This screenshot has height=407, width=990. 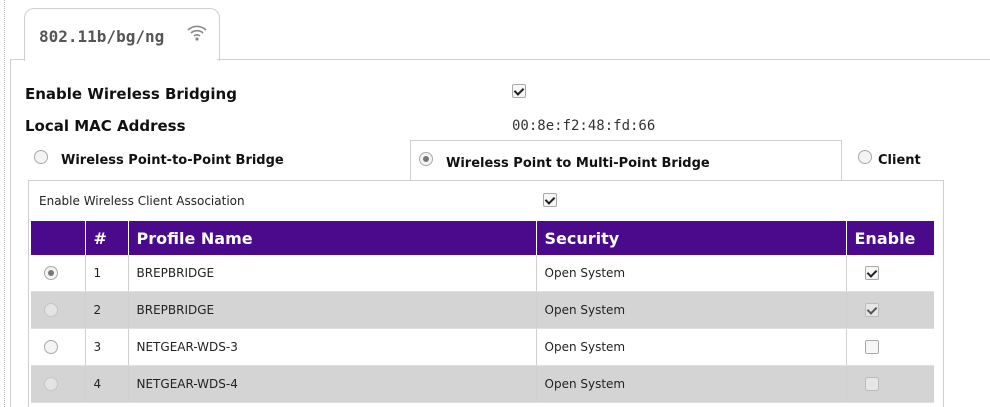 I want to click on point-to-point-radio, so click(x=41, y=157).